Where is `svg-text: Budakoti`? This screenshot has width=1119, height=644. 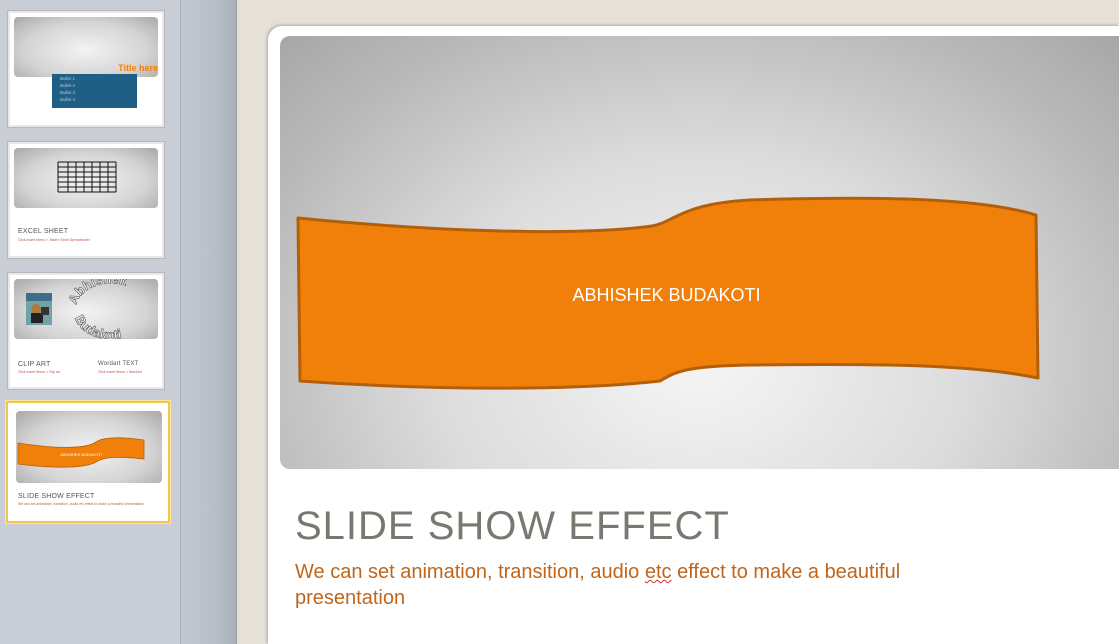 svg-text: Budakoti is located at coordinates (97, 325).